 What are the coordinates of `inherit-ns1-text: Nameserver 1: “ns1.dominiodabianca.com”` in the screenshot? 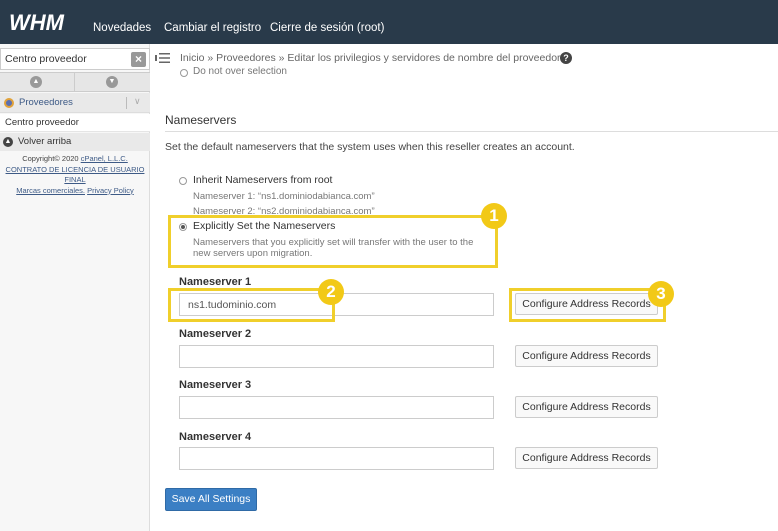 It's located at (284, 196).